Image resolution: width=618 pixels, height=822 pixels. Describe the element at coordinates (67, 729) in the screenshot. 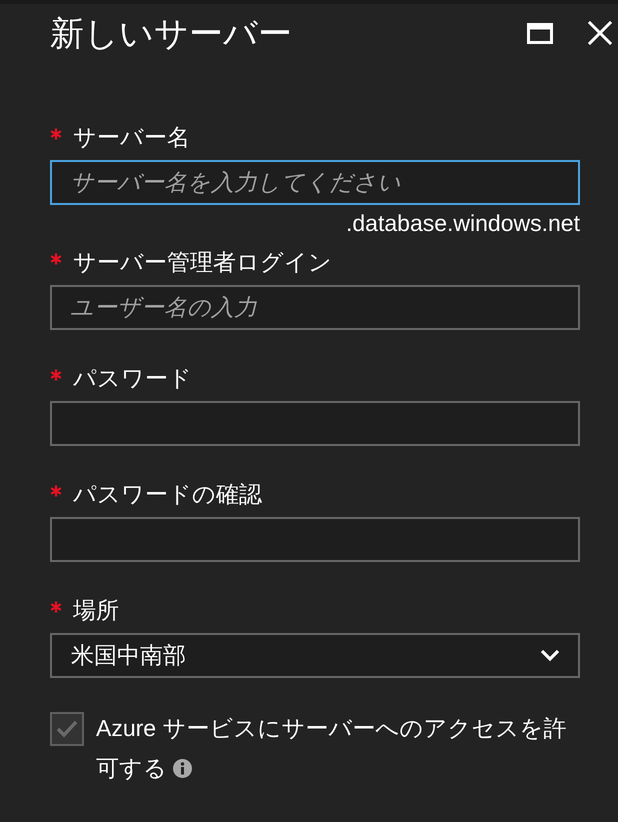

I see `checkmark-icon` at that location.